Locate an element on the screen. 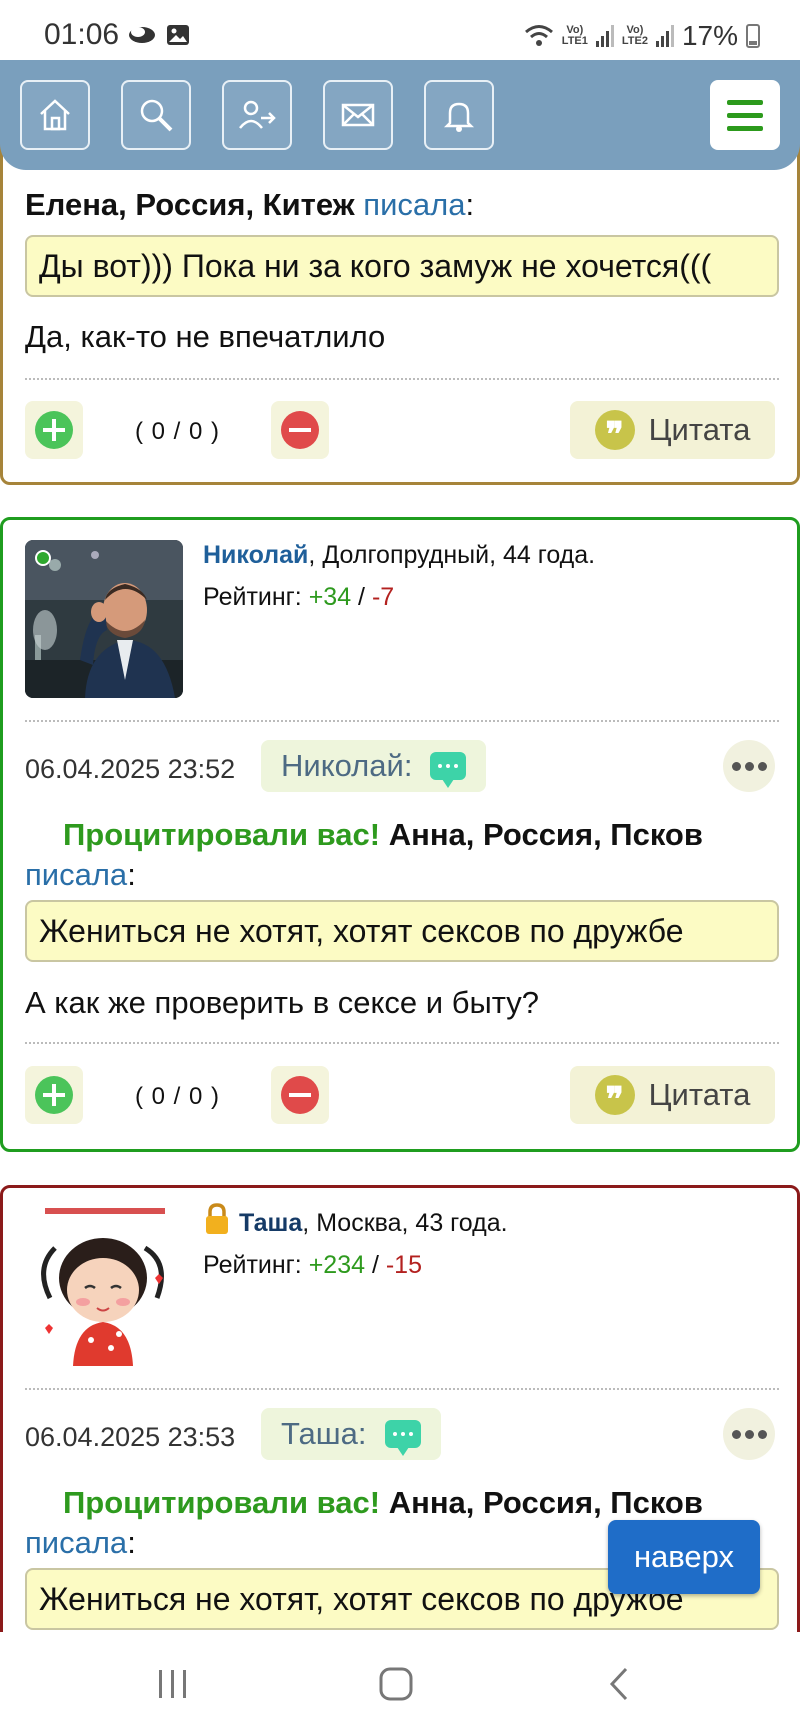  search-icon is located at coordinates (156, 115).